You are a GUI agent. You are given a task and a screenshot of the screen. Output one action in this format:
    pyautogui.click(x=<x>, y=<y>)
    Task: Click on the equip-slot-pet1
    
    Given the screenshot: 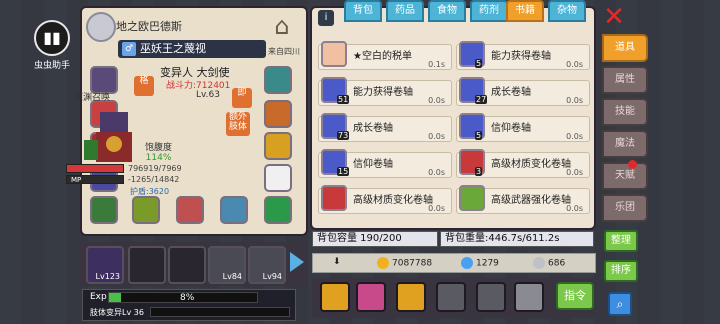 What is the action you would take?
    pyautogui.click(x=146, y=210)
    